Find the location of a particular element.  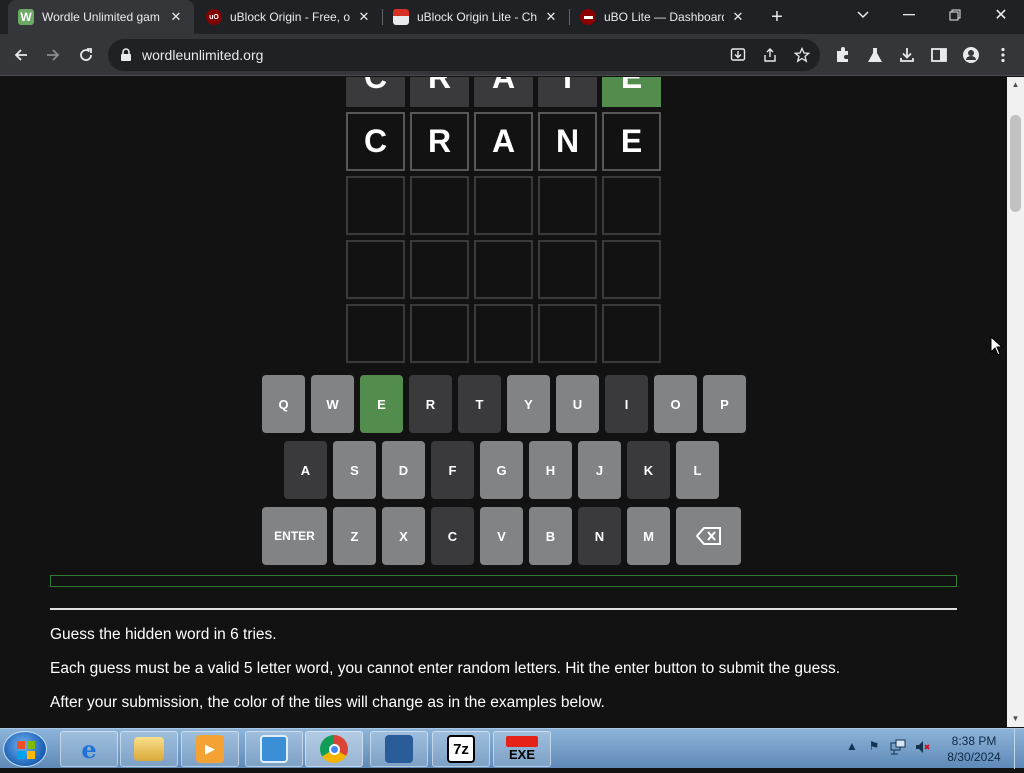

url-text: wordleunlimited.org is located at coordinates (203, 55).